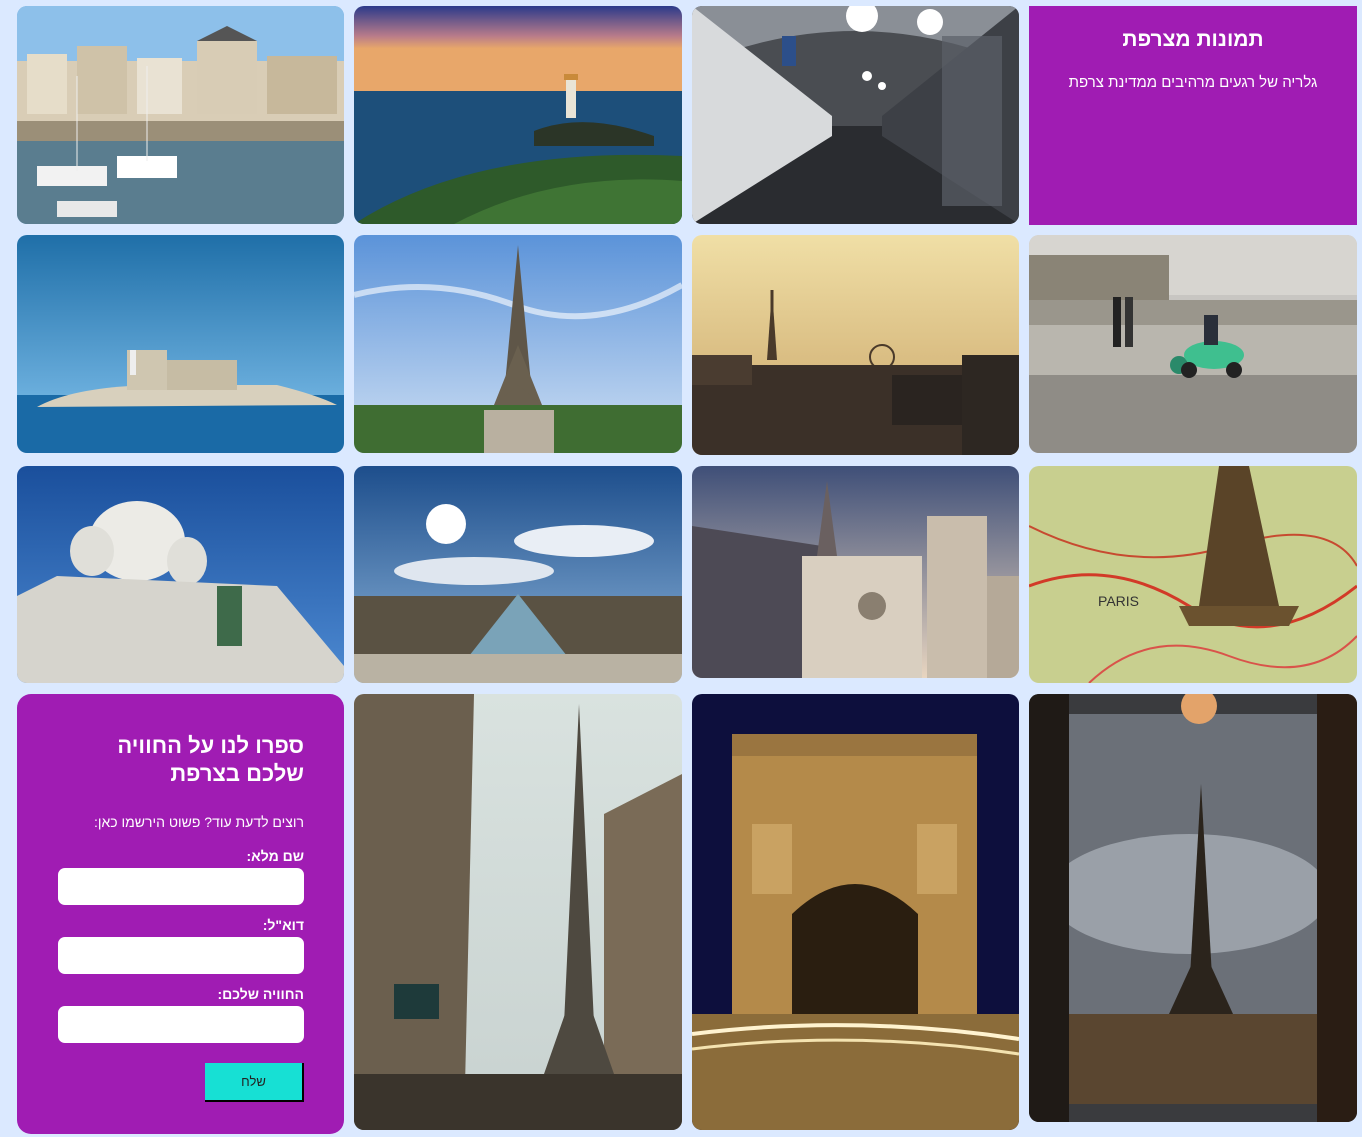 Image resolution: width=1362 pixels, height=1137 pixels. Describe the element at coordinates (210, 759) in the screenshot. I see `form-title: ספרו לנו על החוויה שלכם בצרפת` at that location.